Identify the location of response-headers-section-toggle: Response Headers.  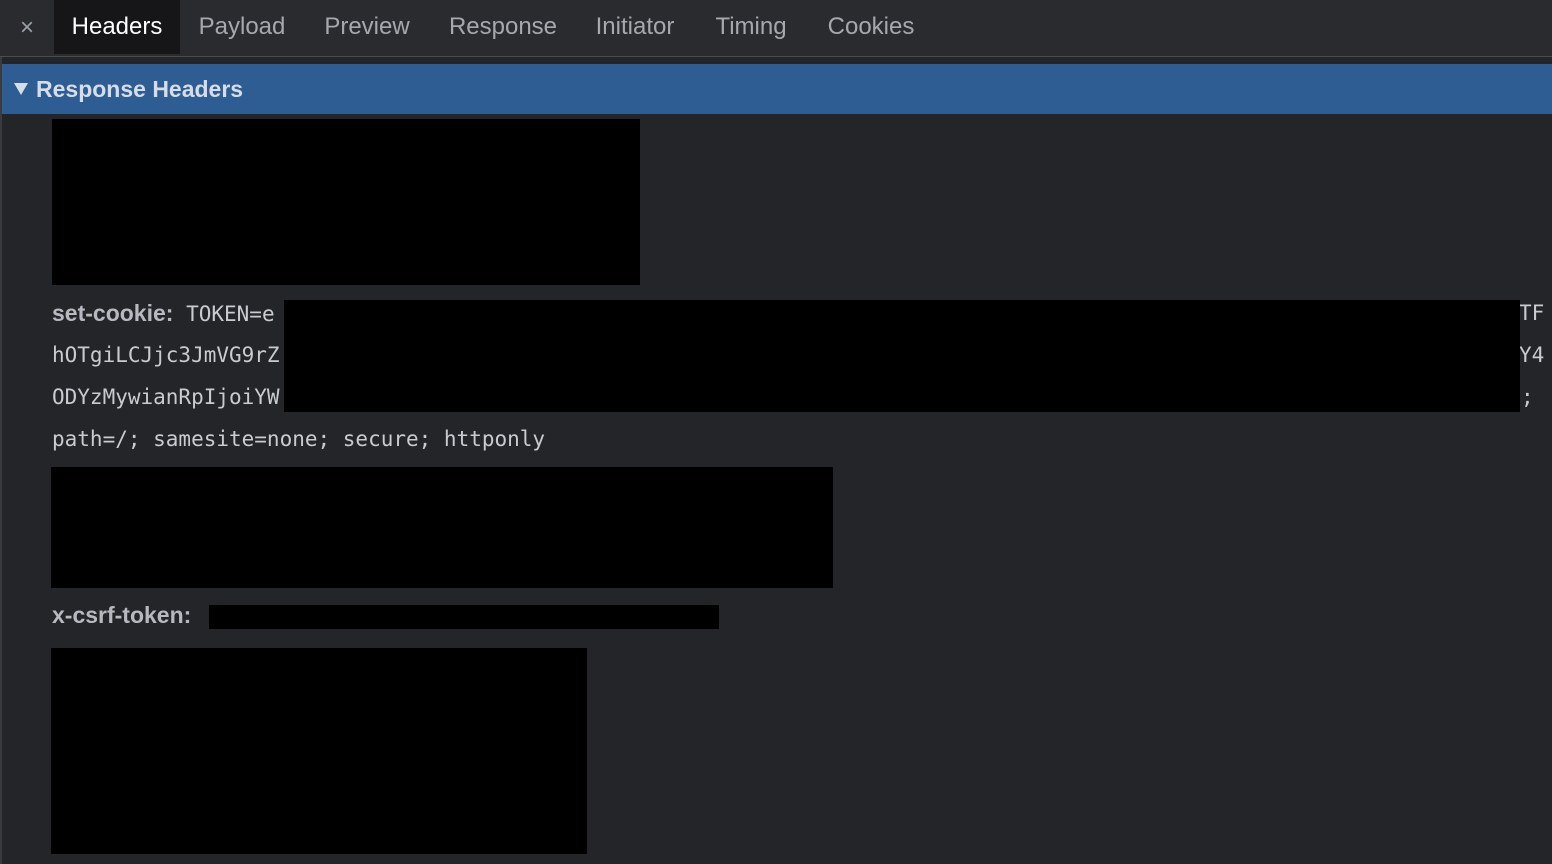
(777, 89).